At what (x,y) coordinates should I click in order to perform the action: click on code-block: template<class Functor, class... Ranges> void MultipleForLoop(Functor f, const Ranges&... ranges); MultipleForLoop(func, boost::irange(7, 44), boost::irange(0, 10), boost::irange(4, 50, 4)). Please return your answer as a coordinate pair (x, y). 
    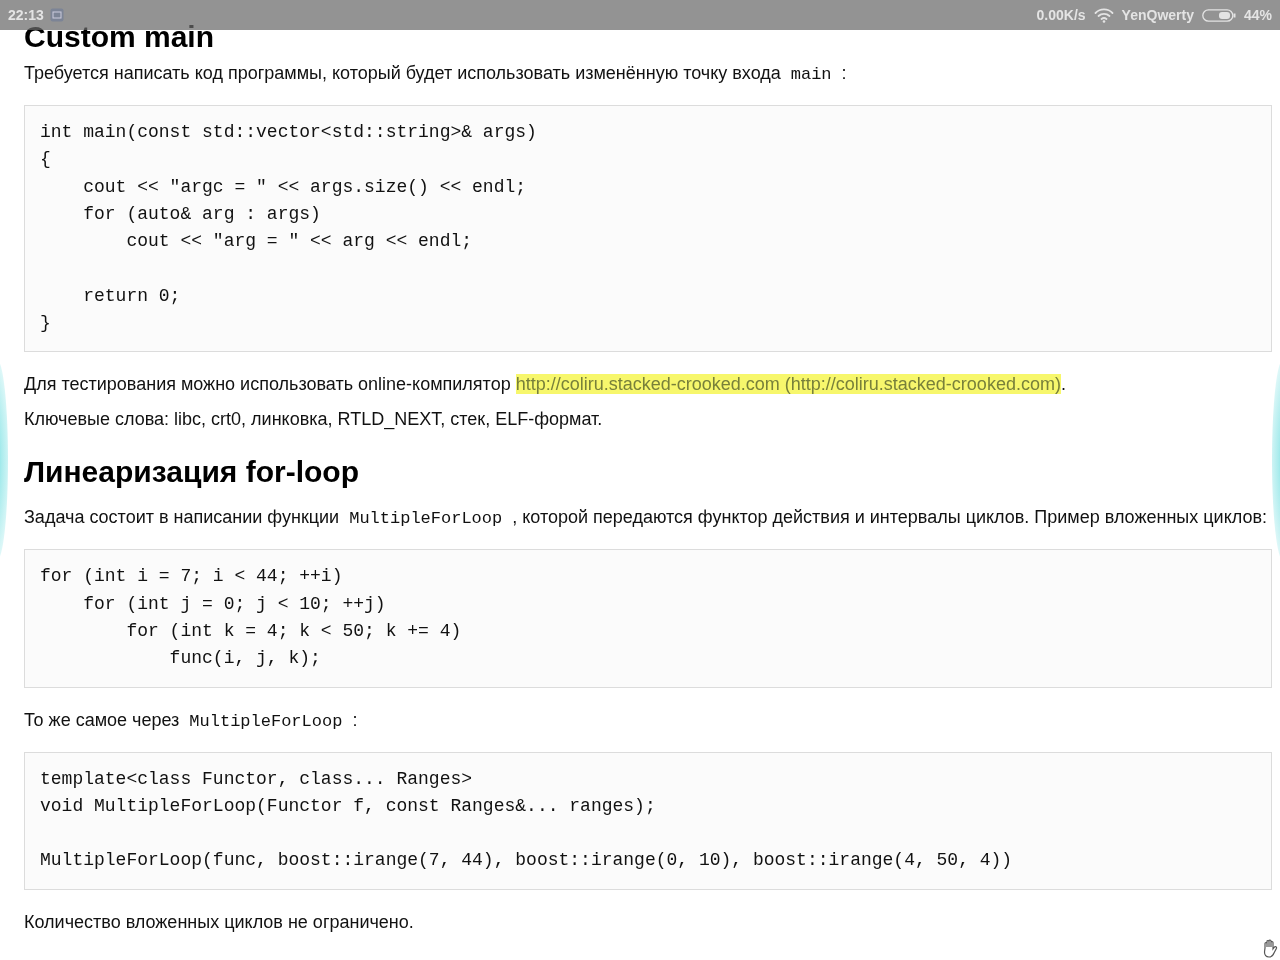
    Looking at the image, I should click on (648, 820).